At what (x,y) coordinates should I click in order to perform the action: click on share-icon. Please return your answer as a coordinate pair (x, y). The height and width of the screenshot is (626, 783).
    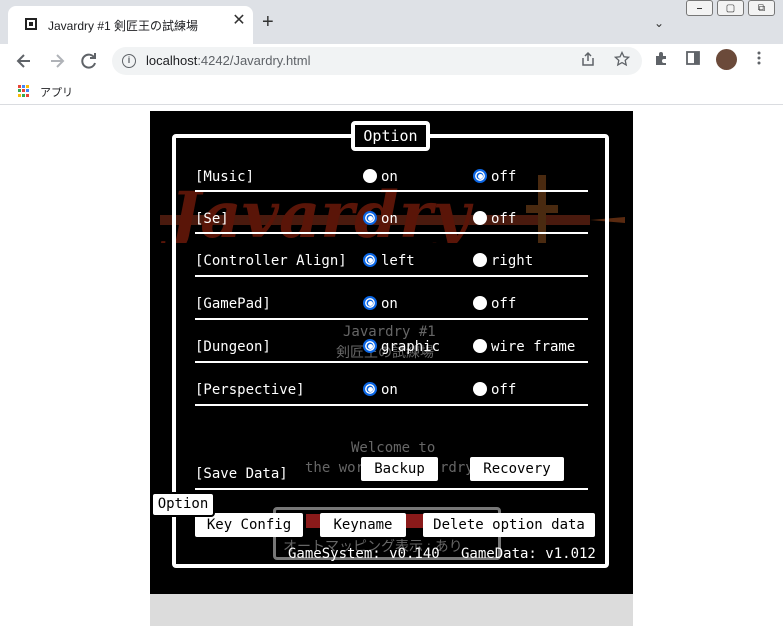
    Looking at the image, I should click on (588, 61).